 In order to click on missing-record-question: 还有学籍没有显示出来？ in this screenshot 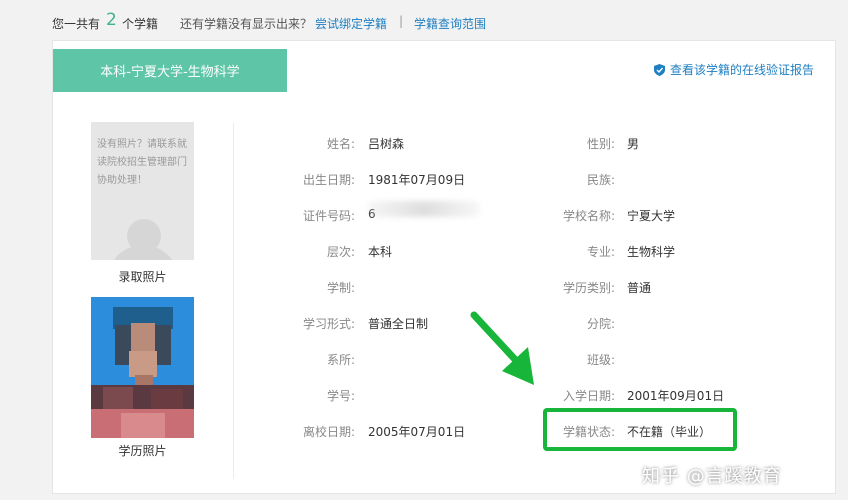, I will do `click(246, 24)`.